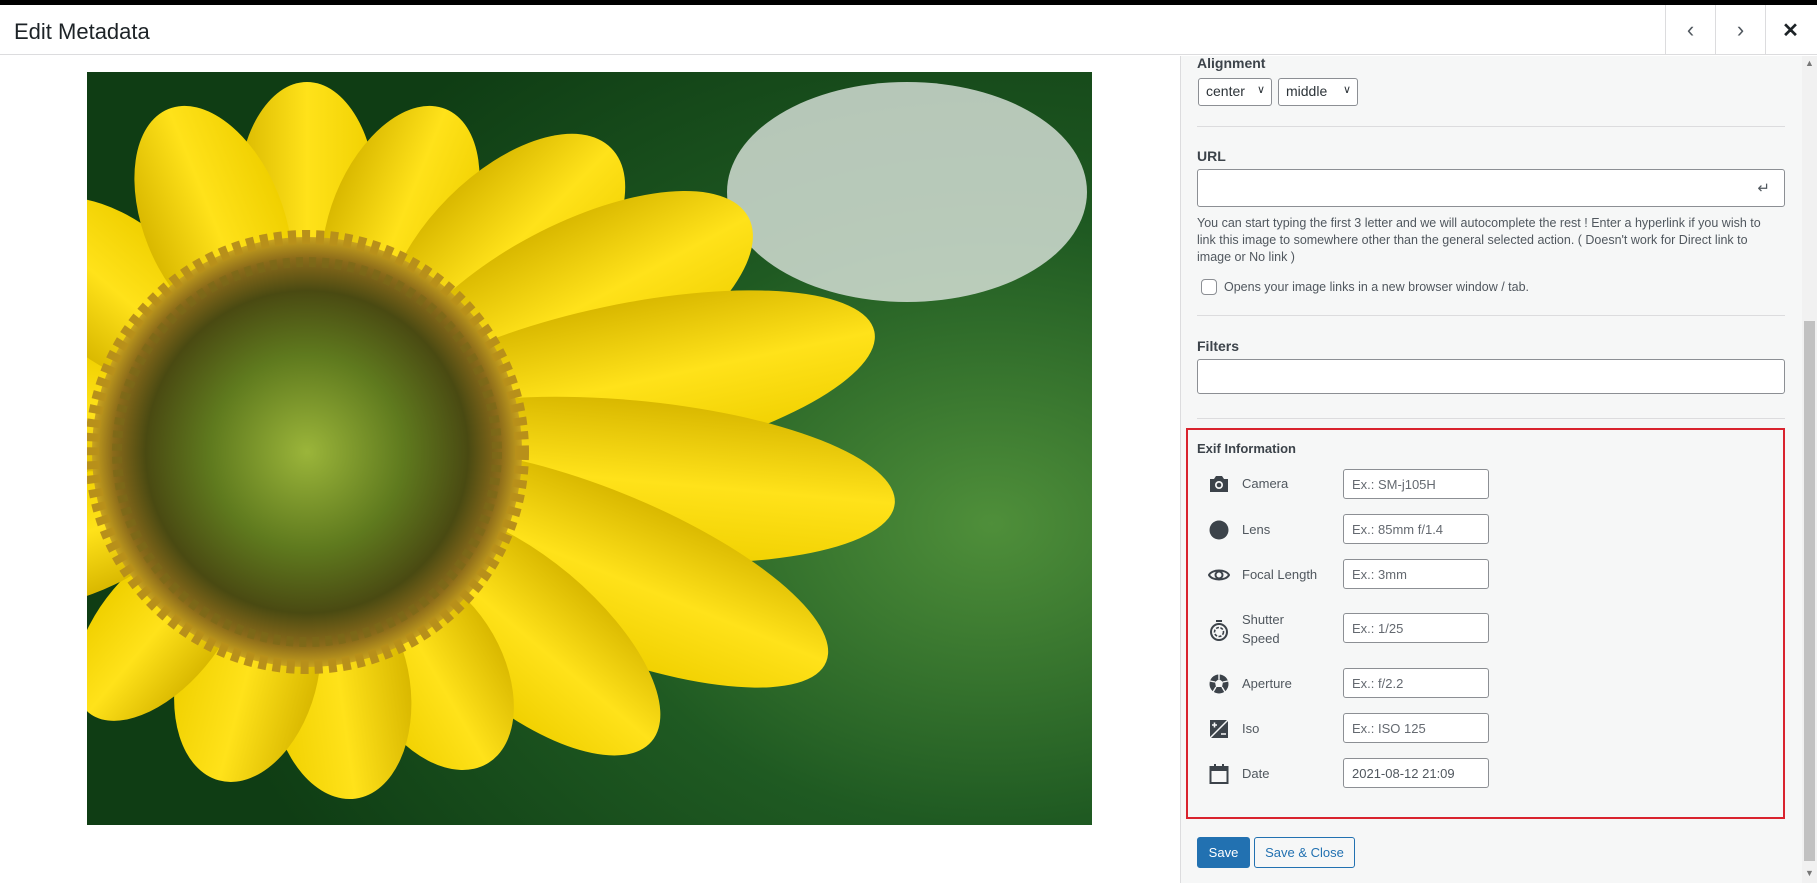  What do you see at coordinates (82, 31) in the screenshot?
I see `page-title: Edit Metadata` at bounding box center [82, 31].